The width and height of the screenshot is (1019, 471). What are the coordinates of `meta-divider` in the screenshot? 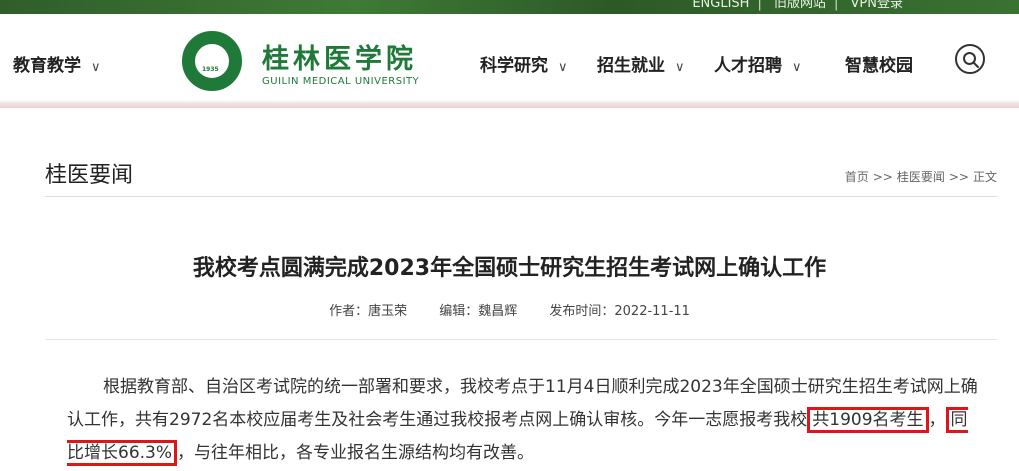 It's located at (521, 339).